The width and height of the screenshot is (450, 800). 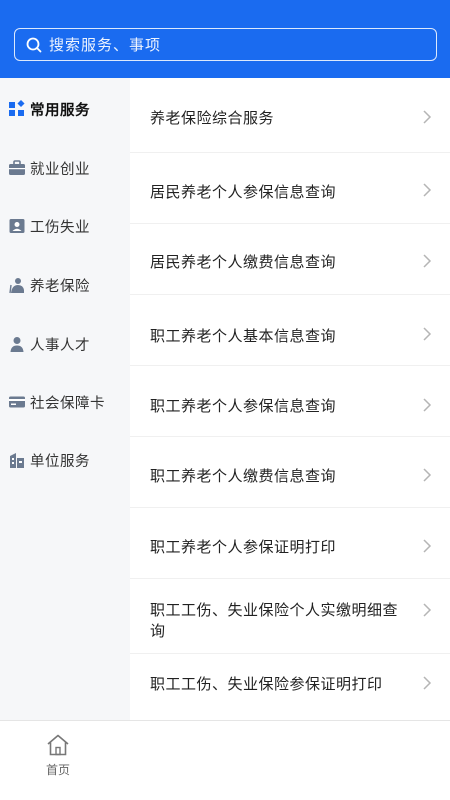 I want to click on list-item: 居民养老个人缴费信息查询, so click(x=290, y=259).